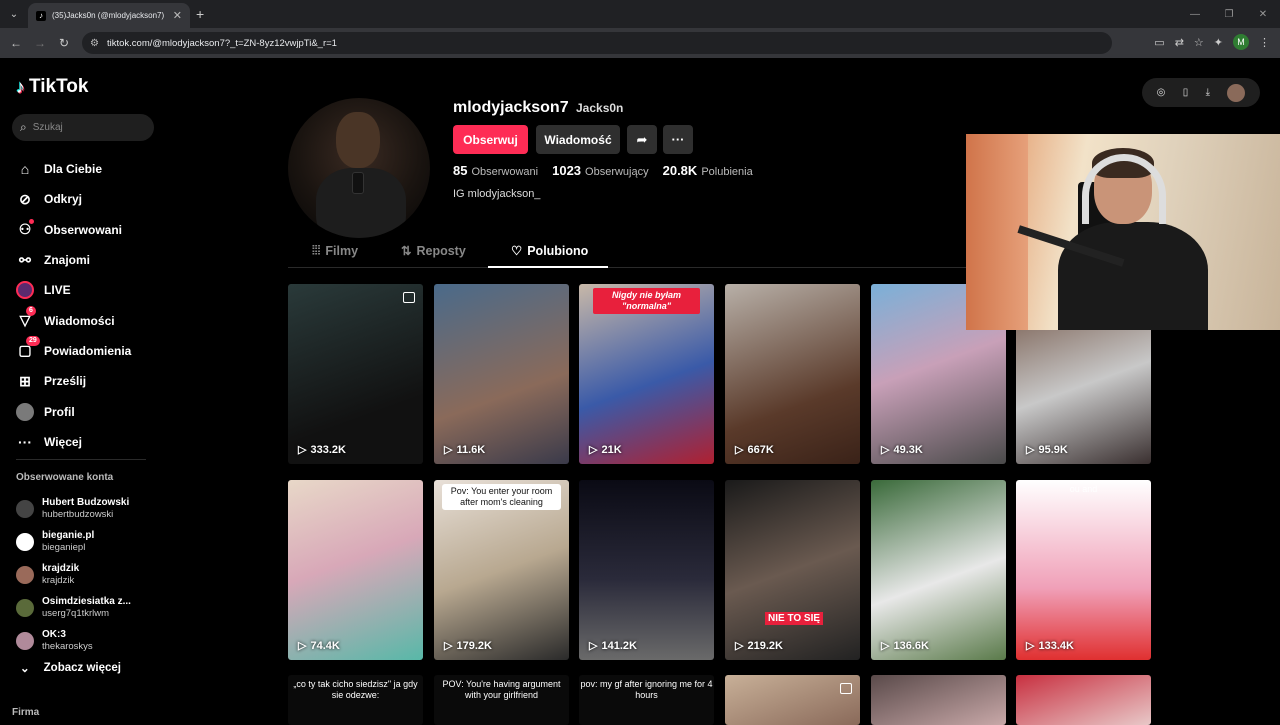 The image size is (1280, 725). Describe the element at coordinates (82, 668) in the screenshot. I see `see-more-label: Zobacz więcej` at that location.